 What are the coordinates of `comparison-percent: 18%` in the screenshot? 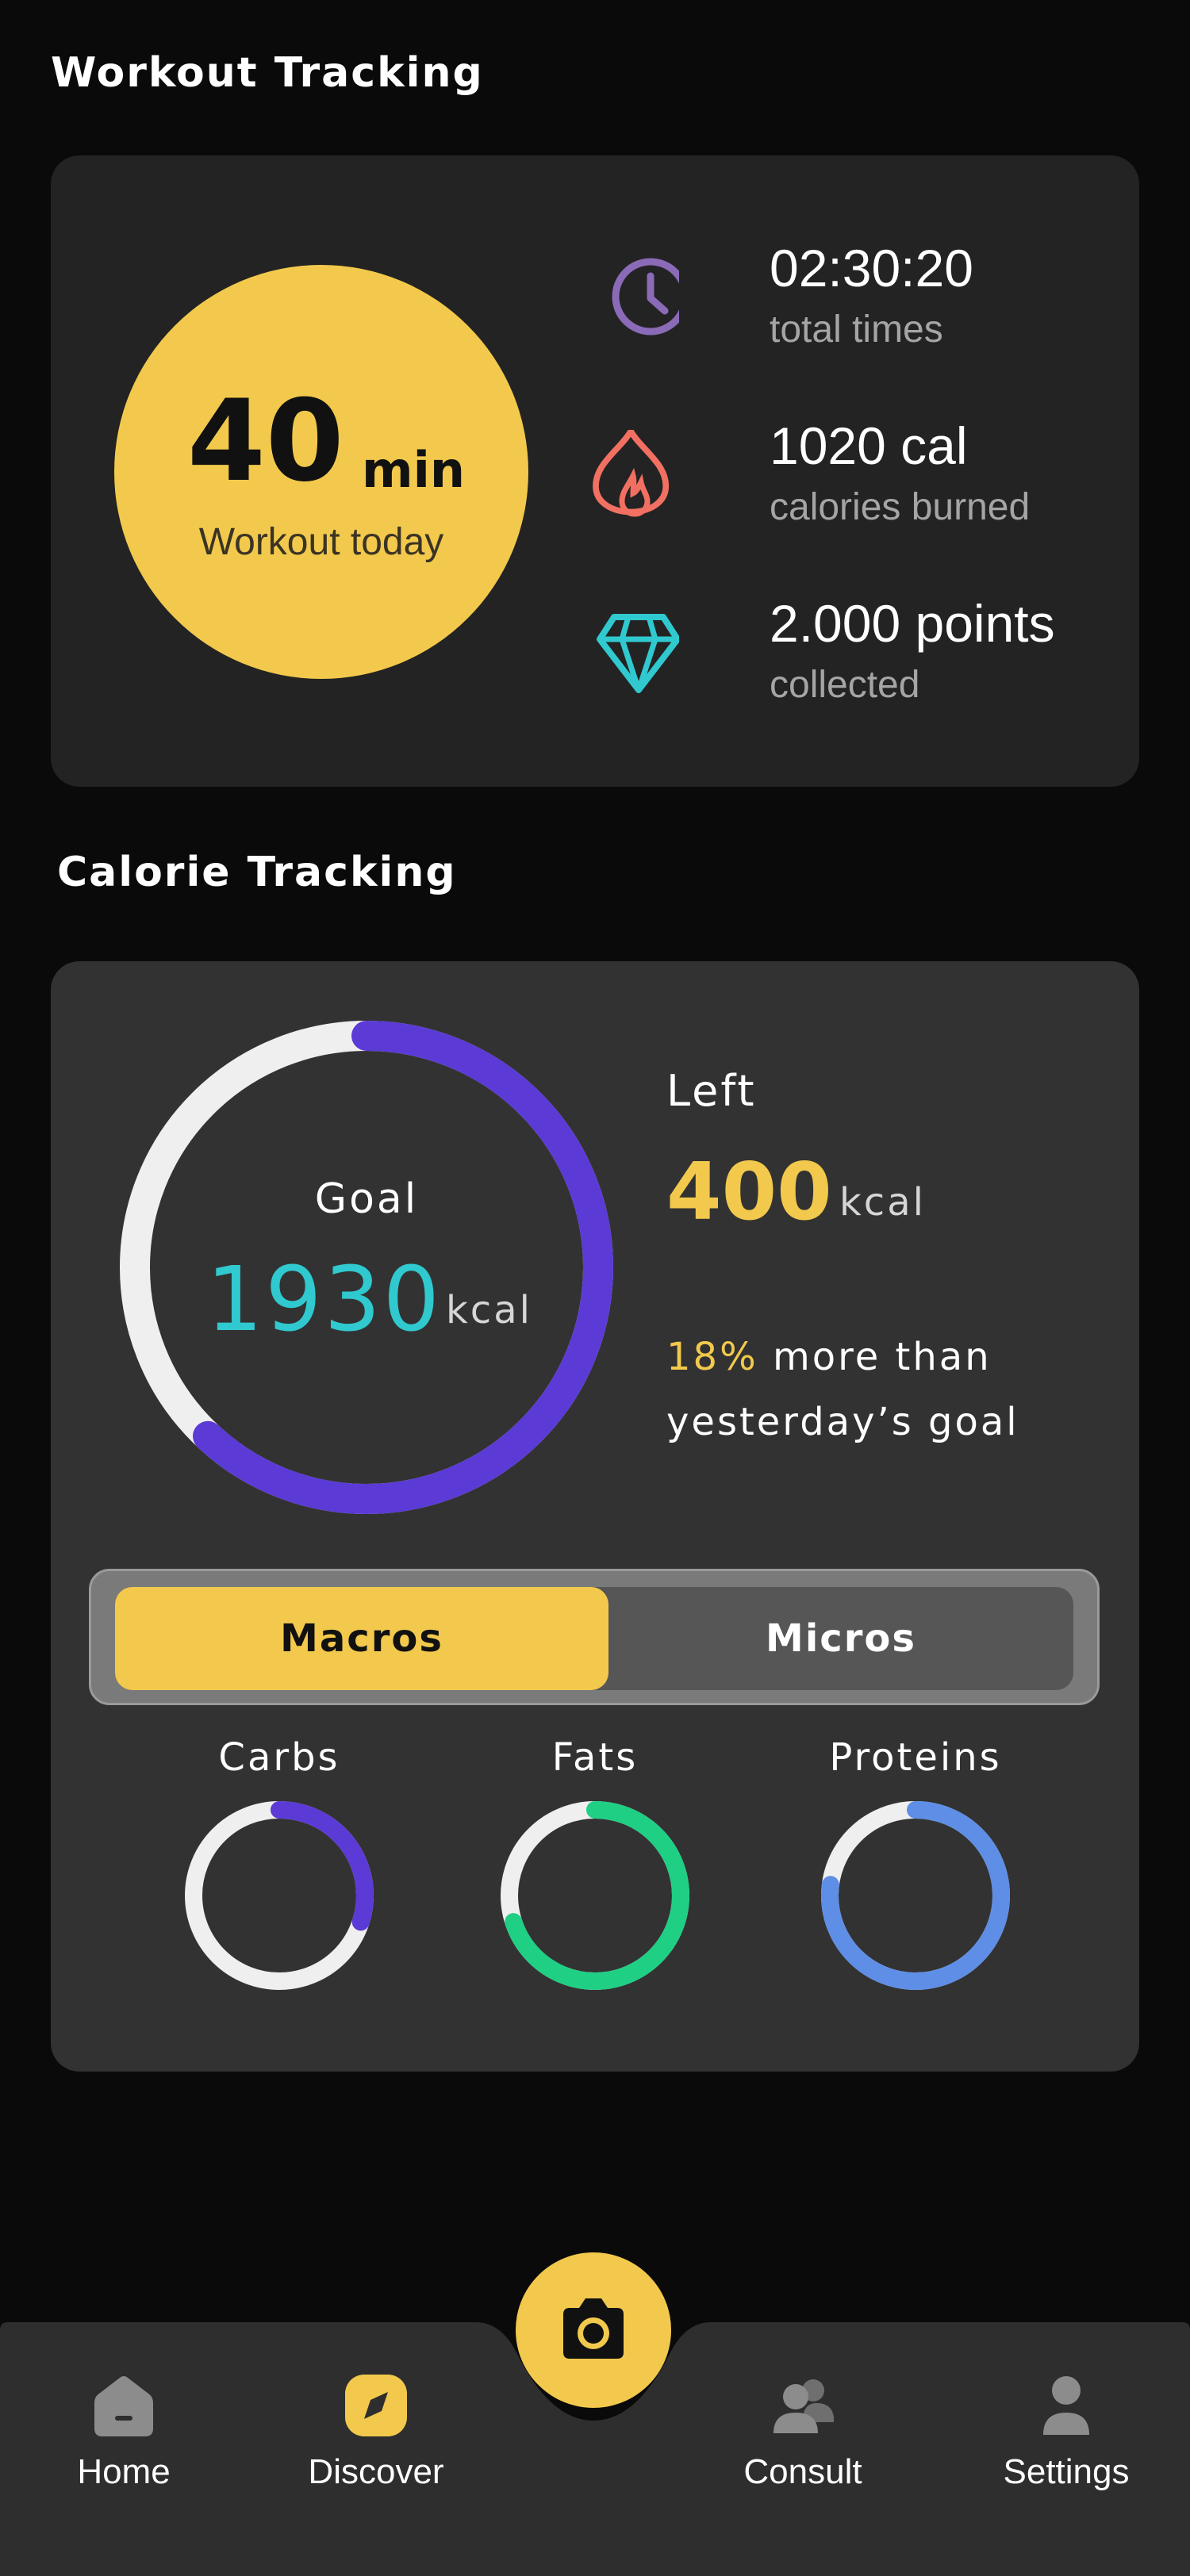 It's located at (712, 1357).